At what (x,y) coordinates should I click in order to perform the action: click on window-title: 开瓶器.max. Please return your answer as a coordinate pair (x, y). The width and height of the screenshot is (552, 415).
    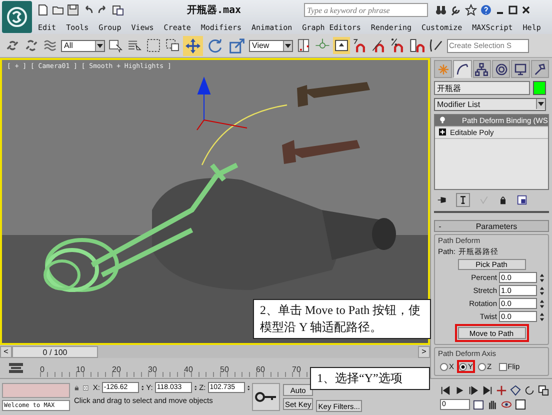
    Looking at the image, I should click on (214, 10).